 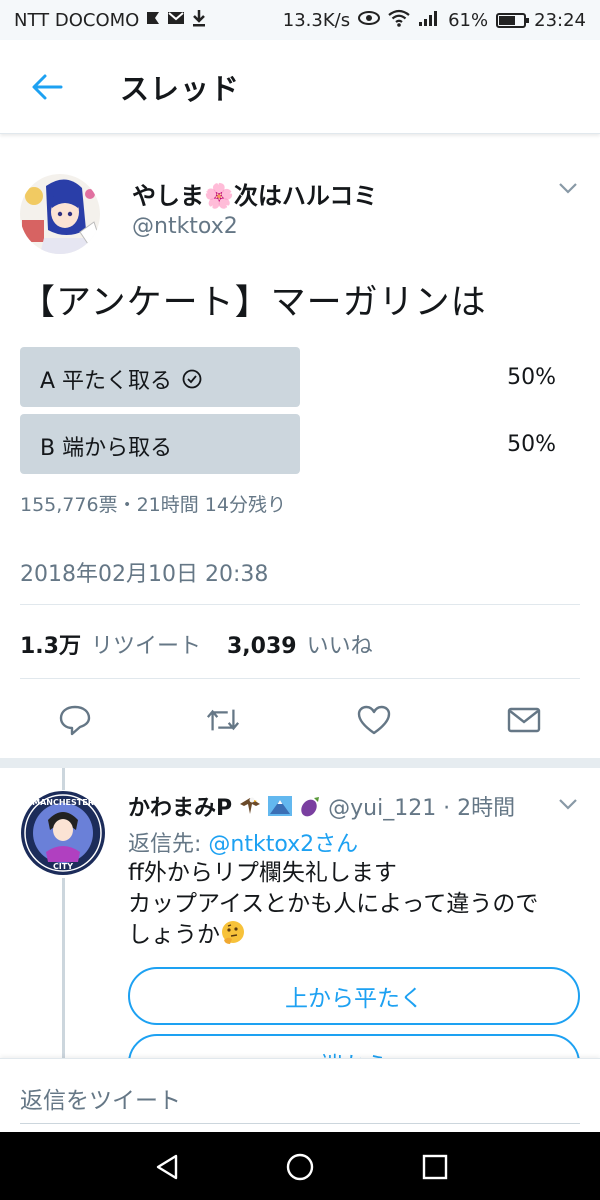 What do you see at coordinates (253, 303) in the screenshot?
I see `tweet-text: 【アンケート】マーガリンは` at bounding box center [253, 303].